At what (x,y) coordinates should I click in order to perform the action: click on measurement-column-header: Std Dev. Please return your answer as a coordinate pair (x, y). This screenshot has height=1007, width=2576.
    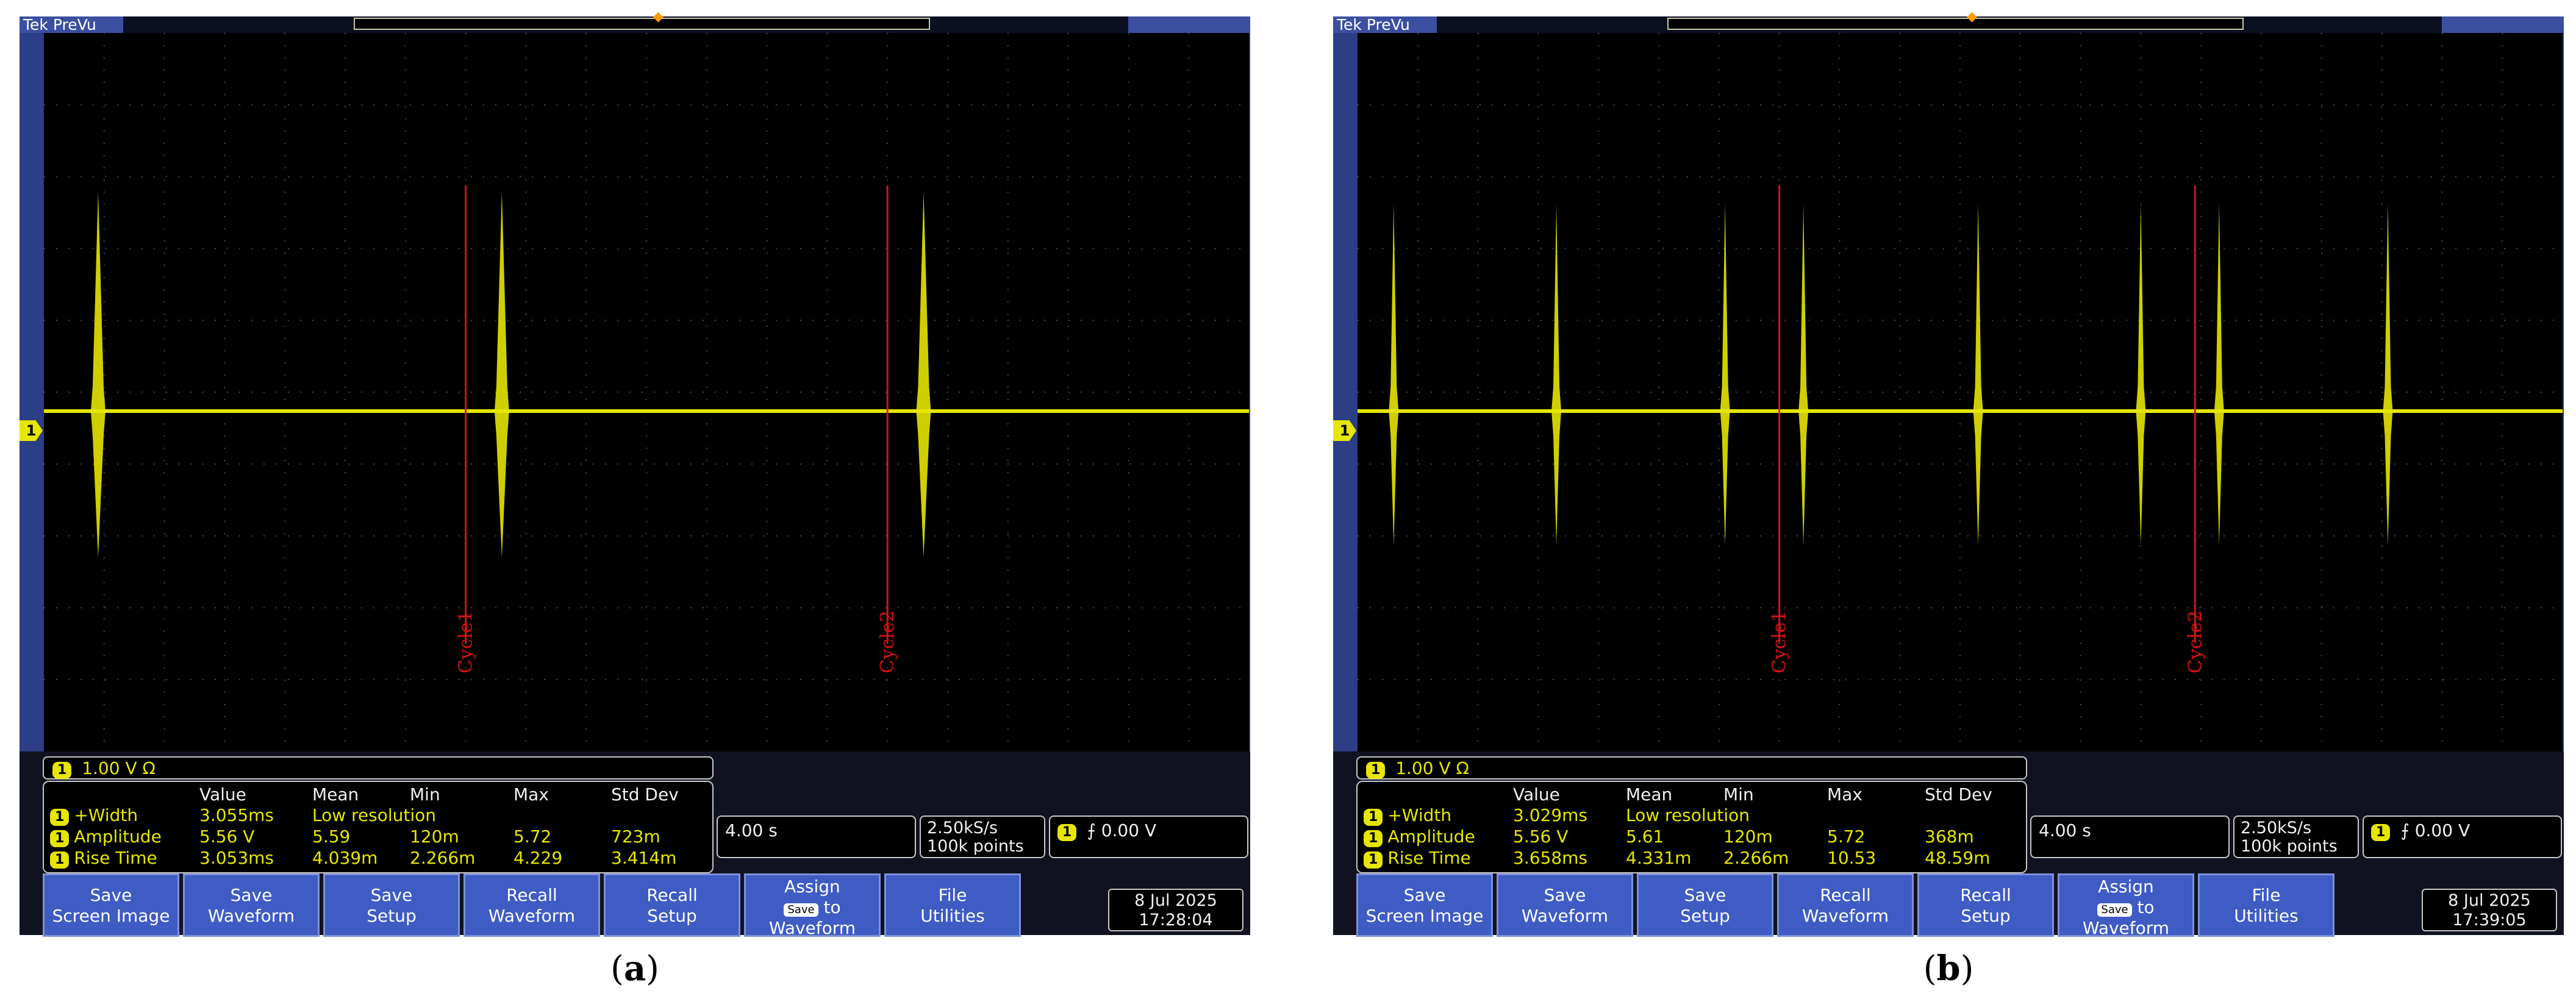
    Looking at the image, I should click on (1958, 794).